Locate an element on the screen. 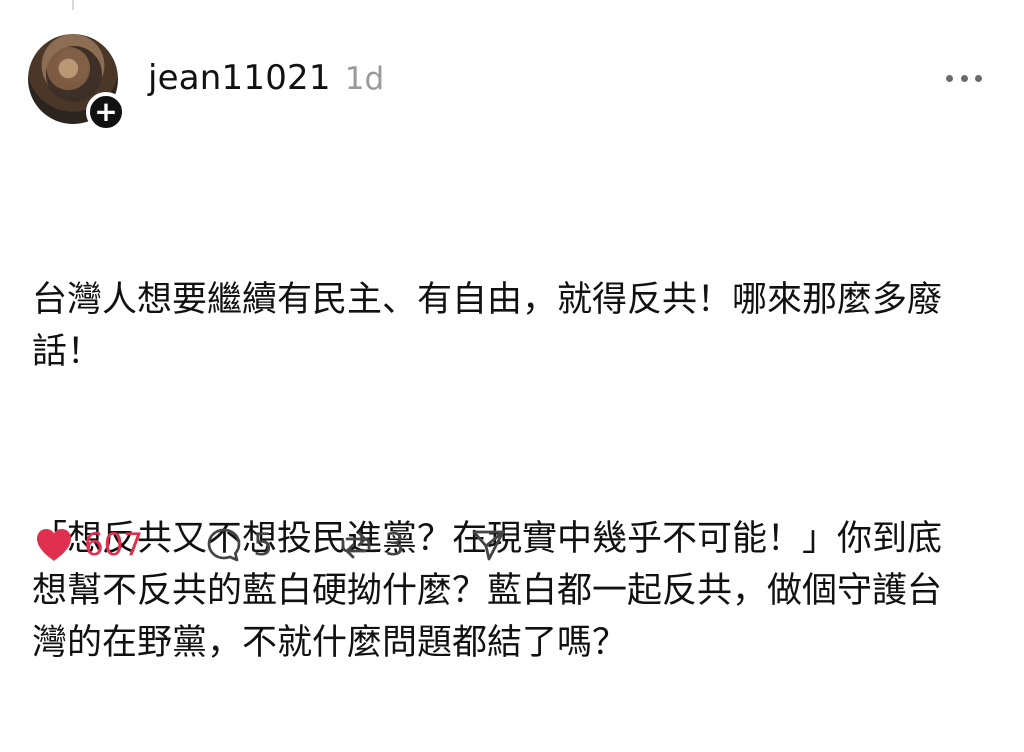 The width and height of the screenshot is (1024, 752). username: jean11021 is located at coordinates (239, 78).